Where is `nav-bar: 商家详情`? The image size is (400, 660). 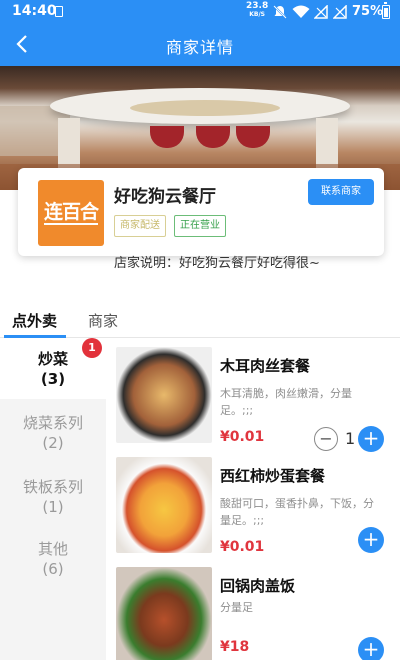 nav-bar: 商家详情 is located at coordinates (200, 45).